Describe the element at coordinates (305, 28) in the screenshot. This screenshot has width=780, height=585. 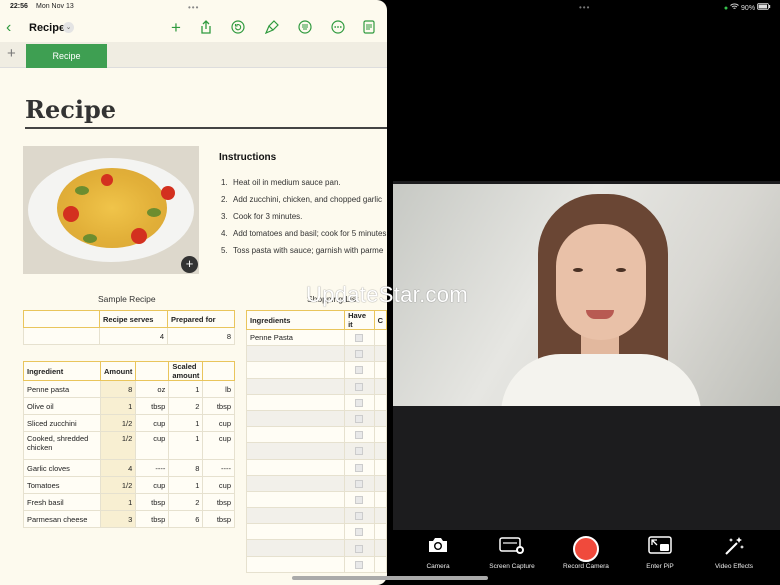
I see `menu-icon` at that location.